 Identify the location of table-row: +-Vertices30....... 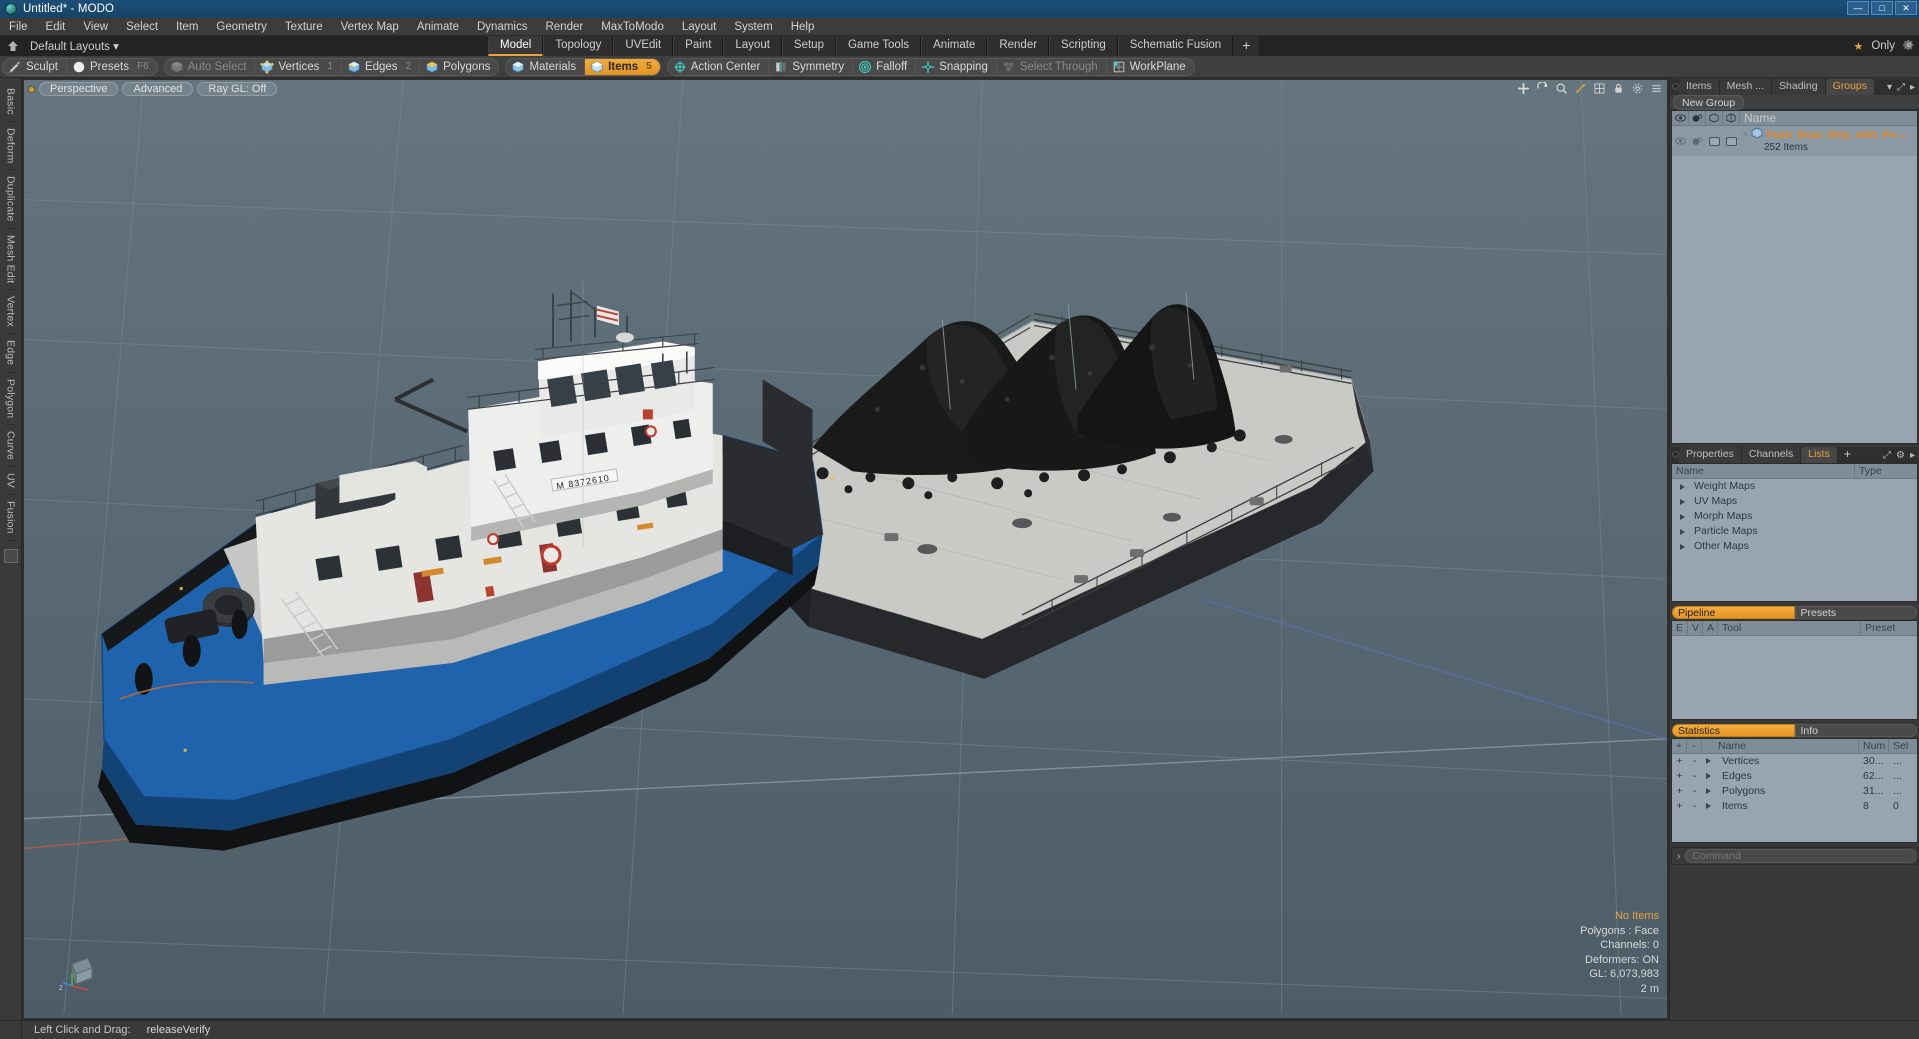
(1794, 761).